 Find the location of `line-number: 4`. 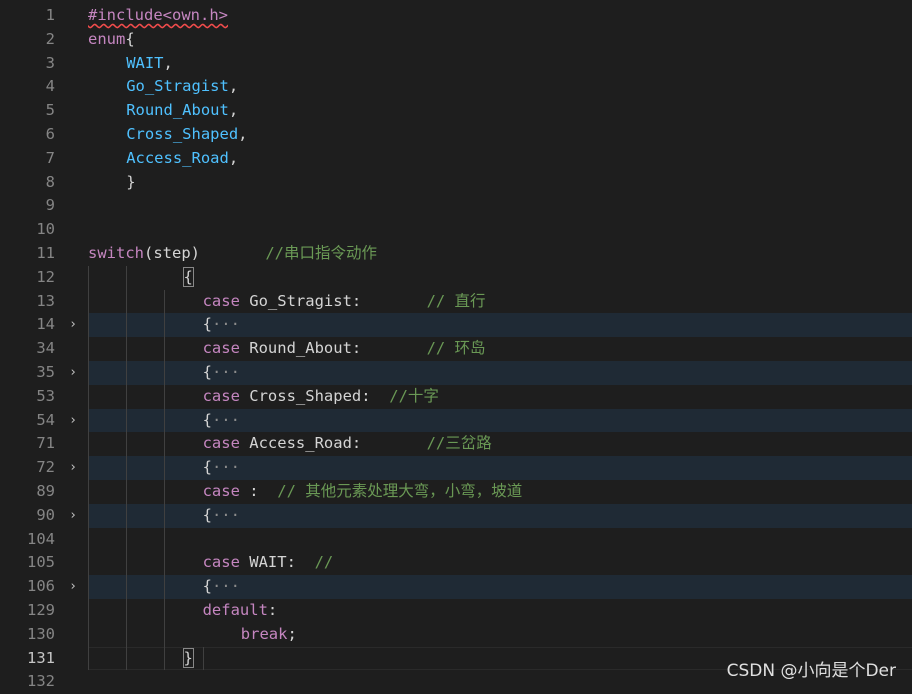

line-number: 4 is located at coordinates (50, 86).